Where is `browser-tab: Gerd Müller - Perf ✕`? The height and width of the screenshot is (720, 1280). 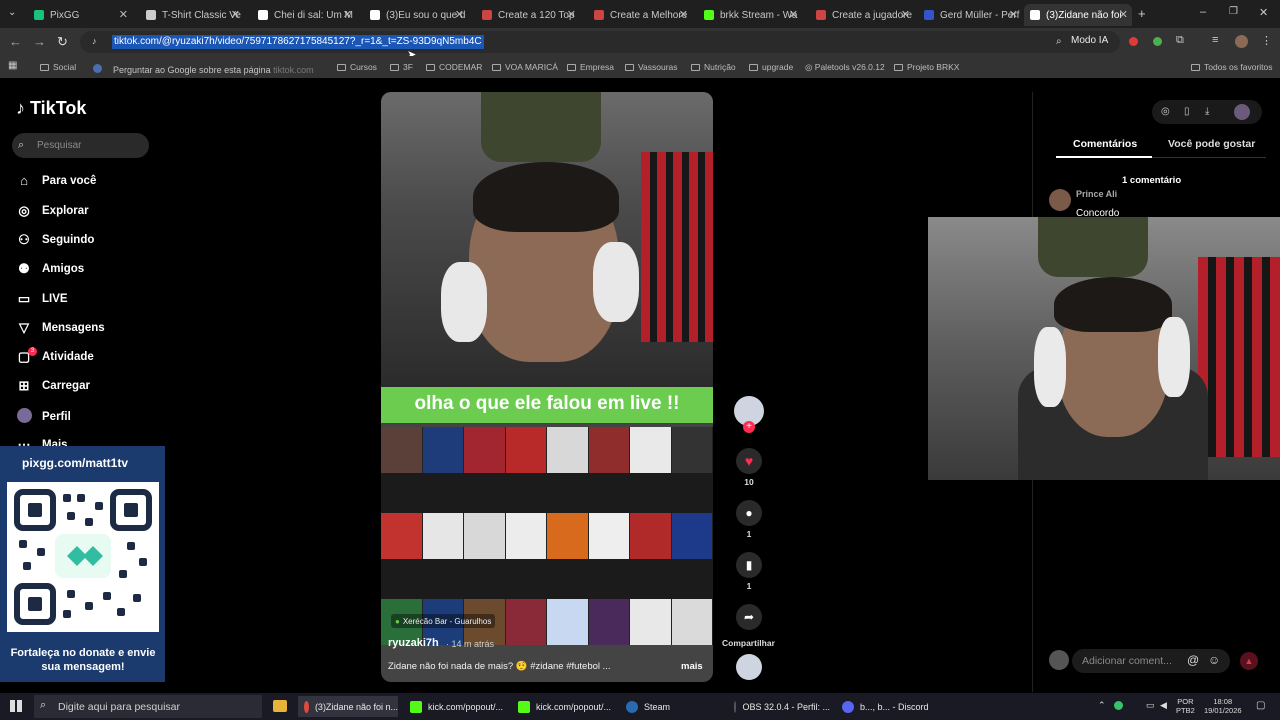 browser-tab: Gerd Müller - Perf ✕ is located at coordinates (970, 15).